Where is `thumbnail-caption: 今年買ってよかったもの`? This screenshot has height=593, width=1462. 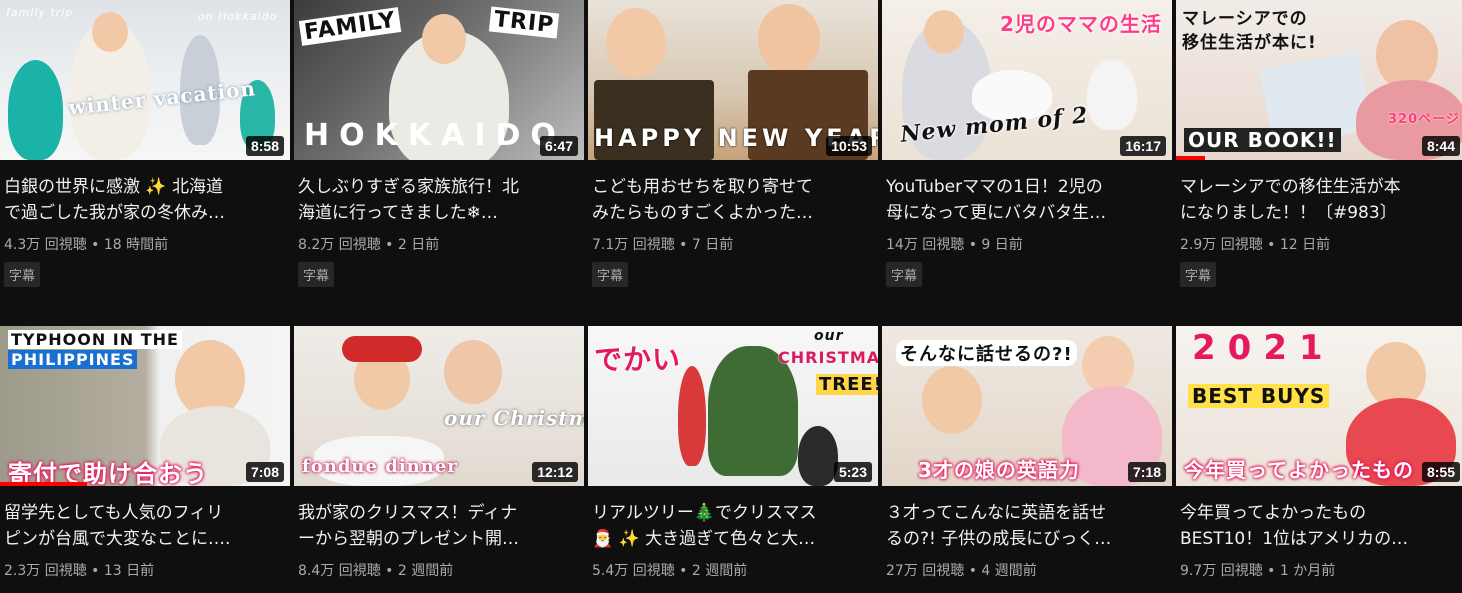
thumbnail-caption: 今年買ってよかったもの is located at coordinates (1299, 470).